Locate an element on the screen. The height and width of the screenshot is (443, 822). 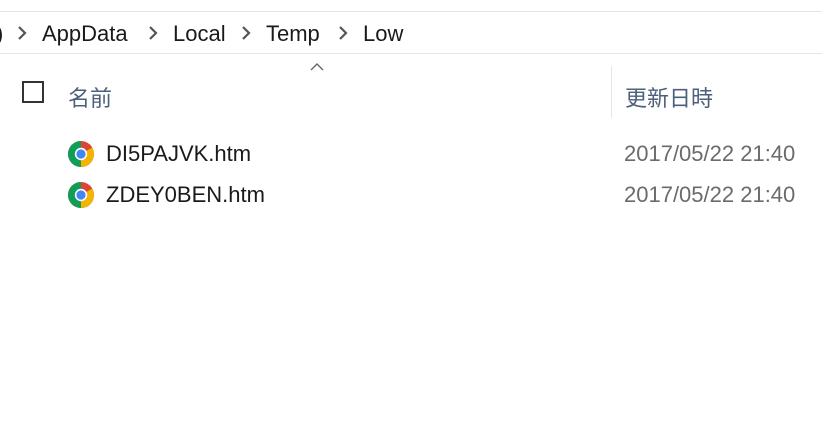
breadcrumb-item-temp: Temp is located at coordinates (293, 34).